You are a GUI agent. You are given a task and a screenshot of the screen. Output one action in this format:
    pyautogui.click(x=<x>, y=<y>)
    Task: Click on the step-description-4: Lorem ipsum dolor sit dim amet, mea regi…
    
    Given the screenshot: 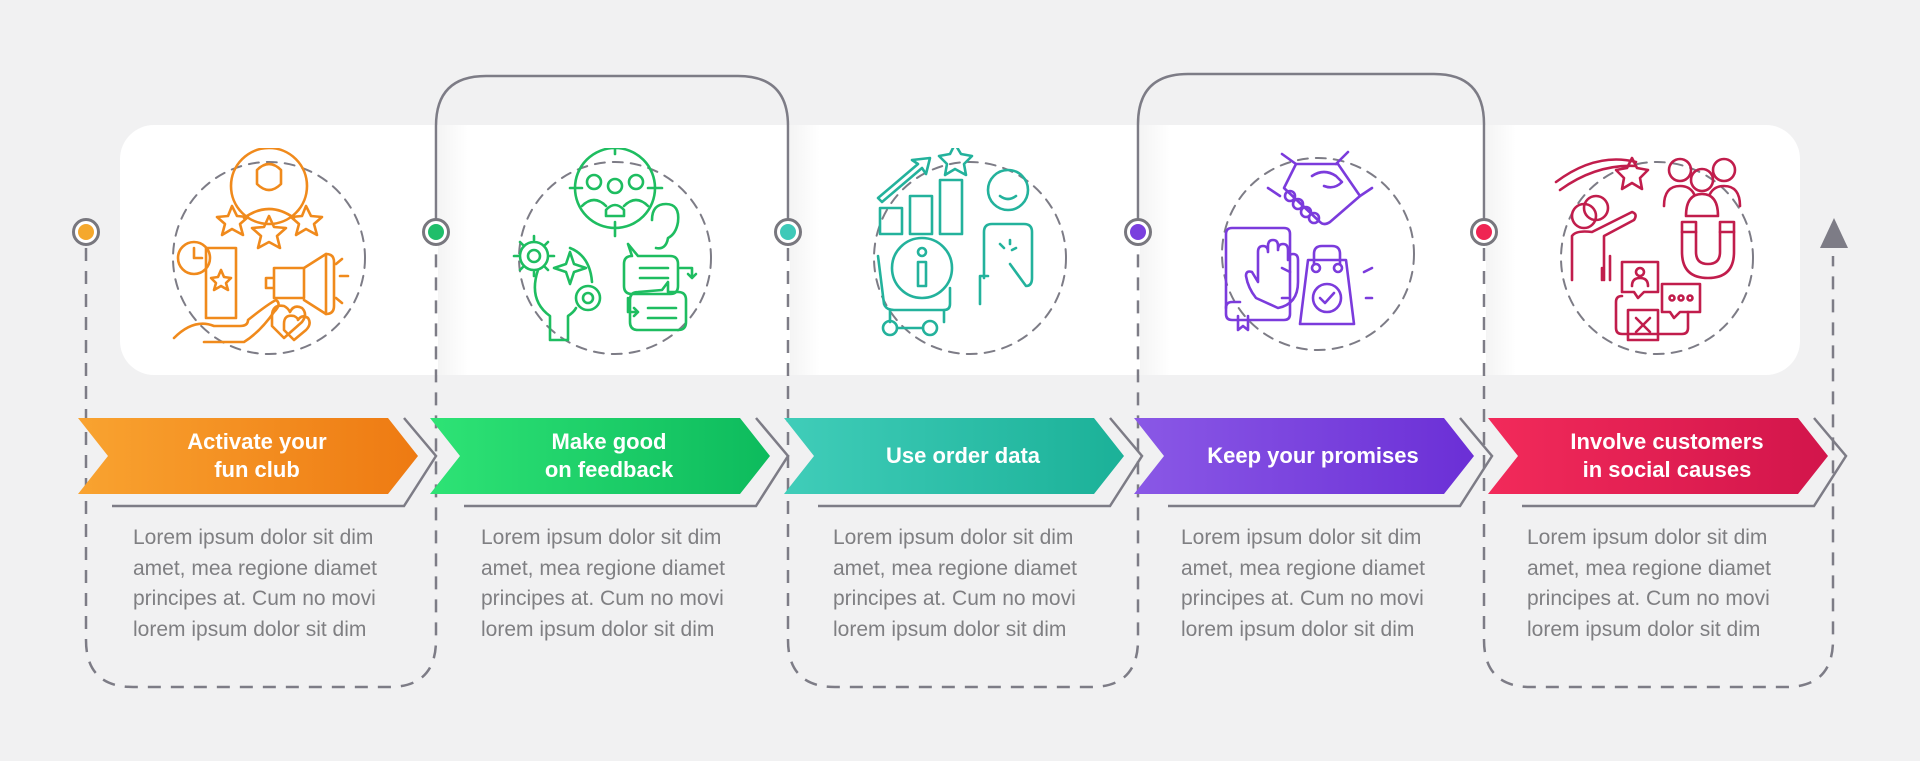 What is the action you would take?
    pyautogui.click(x=1303, y=583)
    